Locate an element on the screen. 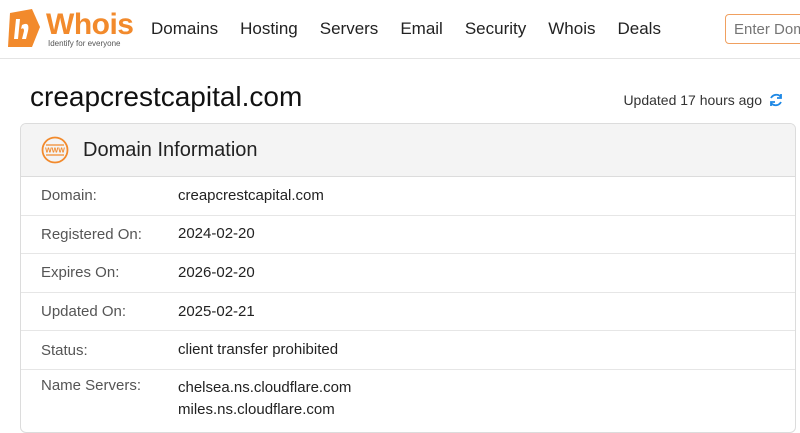  row-value: 2025-02-21 is located at coordinates (216, 311).